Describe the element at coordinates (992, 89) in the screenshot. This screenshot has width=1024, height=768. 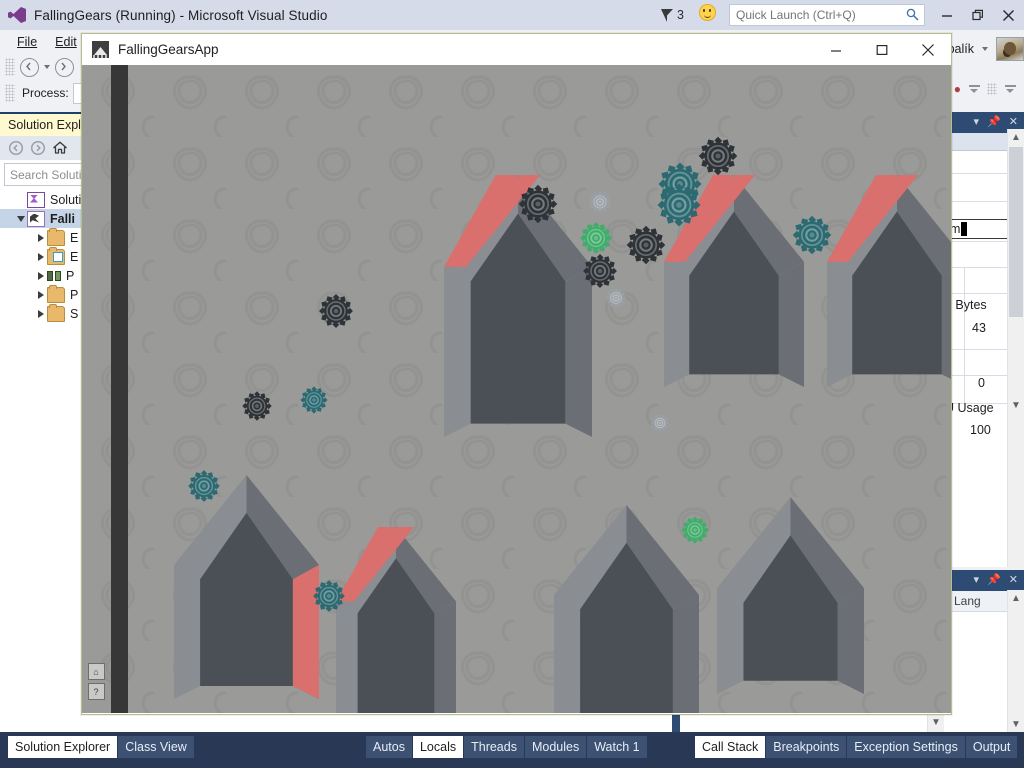
I see `toolbar-dots-icon` at that location.